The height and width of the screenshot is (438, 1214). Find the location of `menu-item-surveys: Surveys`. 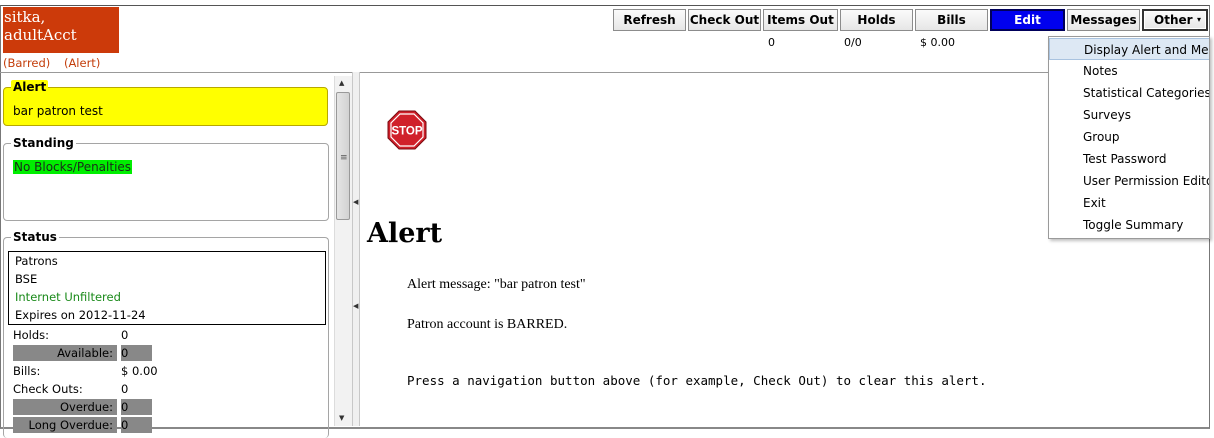

menu-item-surveys: Surveys is located at coordinates (1129, 115).